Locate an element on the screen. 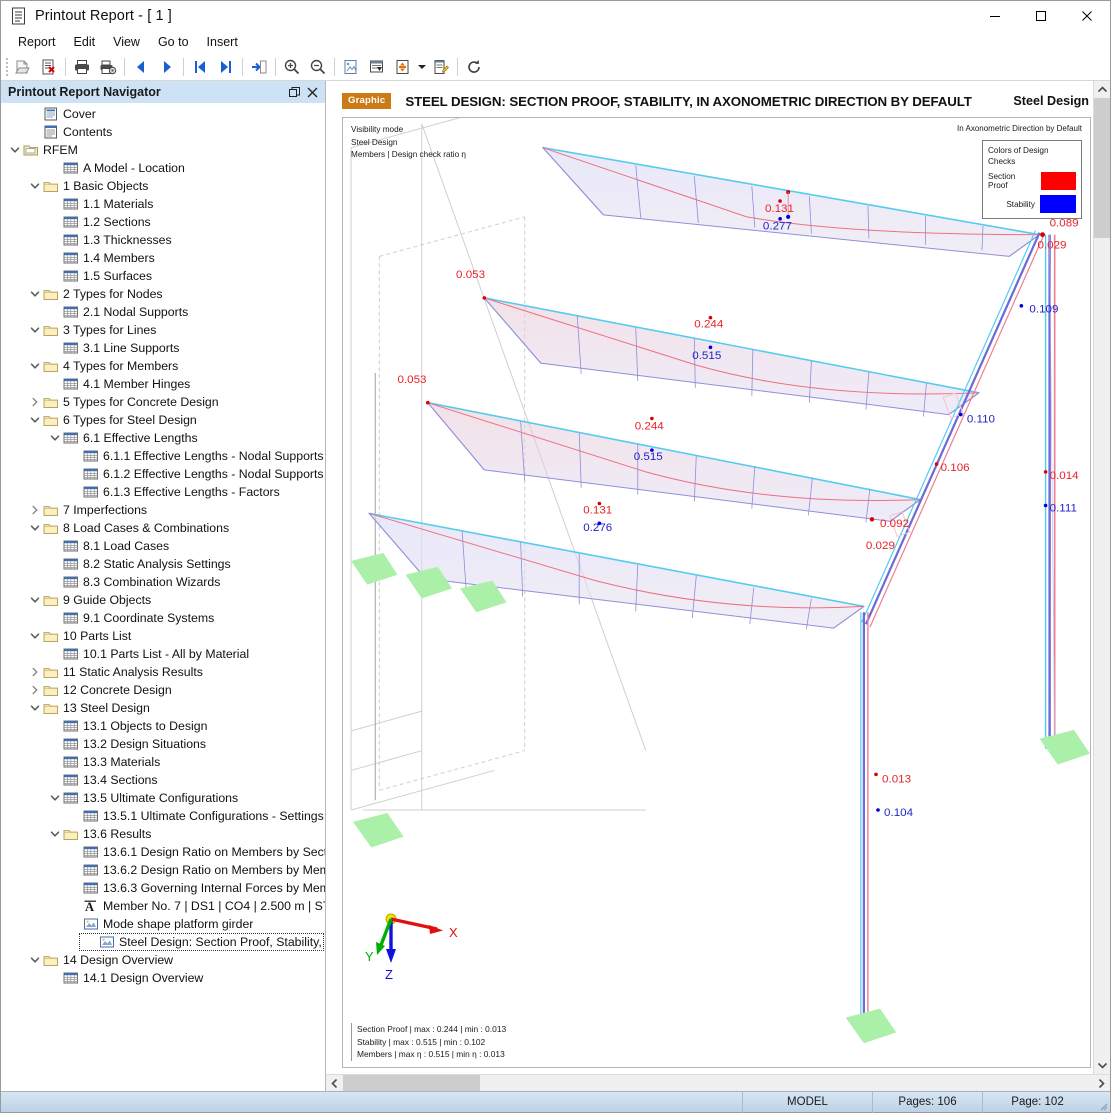 The image size is (1111, 1113). go-to-page-icon is located at coordinates (259, 67).